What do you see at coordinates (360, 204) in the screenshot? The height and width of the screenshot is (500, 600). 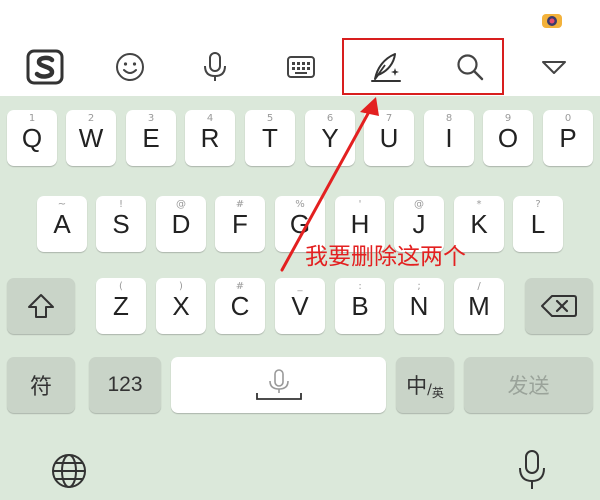 I see `key-sub-label: '` at bounding box center [360, 204].